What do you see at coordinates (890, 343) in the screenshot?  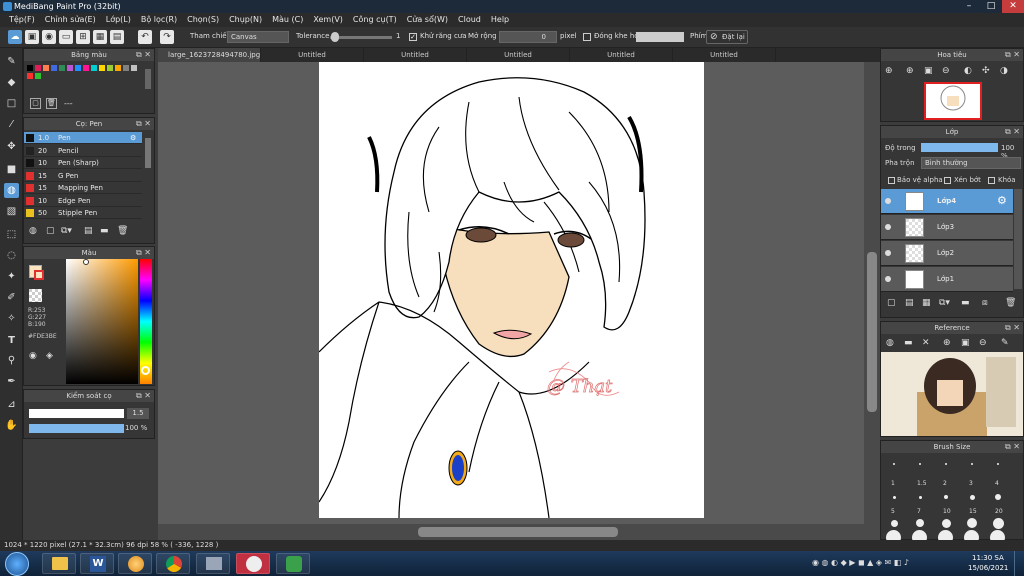 I see `reference-cloud-icon: ◍` at bounding box center [890, 343].